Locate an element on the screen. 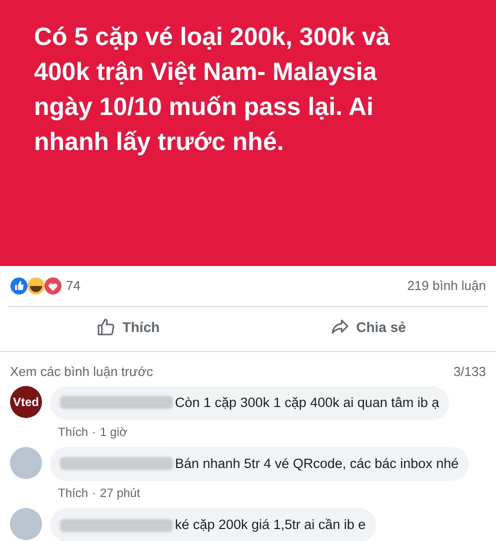 Image resolution: width=496 pixels, height=541 pixels. comment-text: Còn 1 cặp 300k 1 cặp 400k ai quan tâm ib ạ is located at coordinates (307, 403).